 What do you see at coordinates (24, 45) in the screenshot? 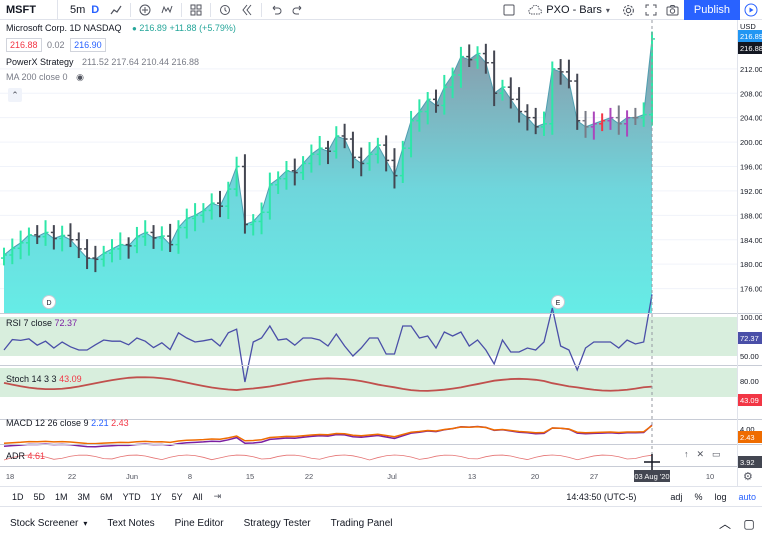
I see `bid-price: 216.88` at bounding box center [24, 45].